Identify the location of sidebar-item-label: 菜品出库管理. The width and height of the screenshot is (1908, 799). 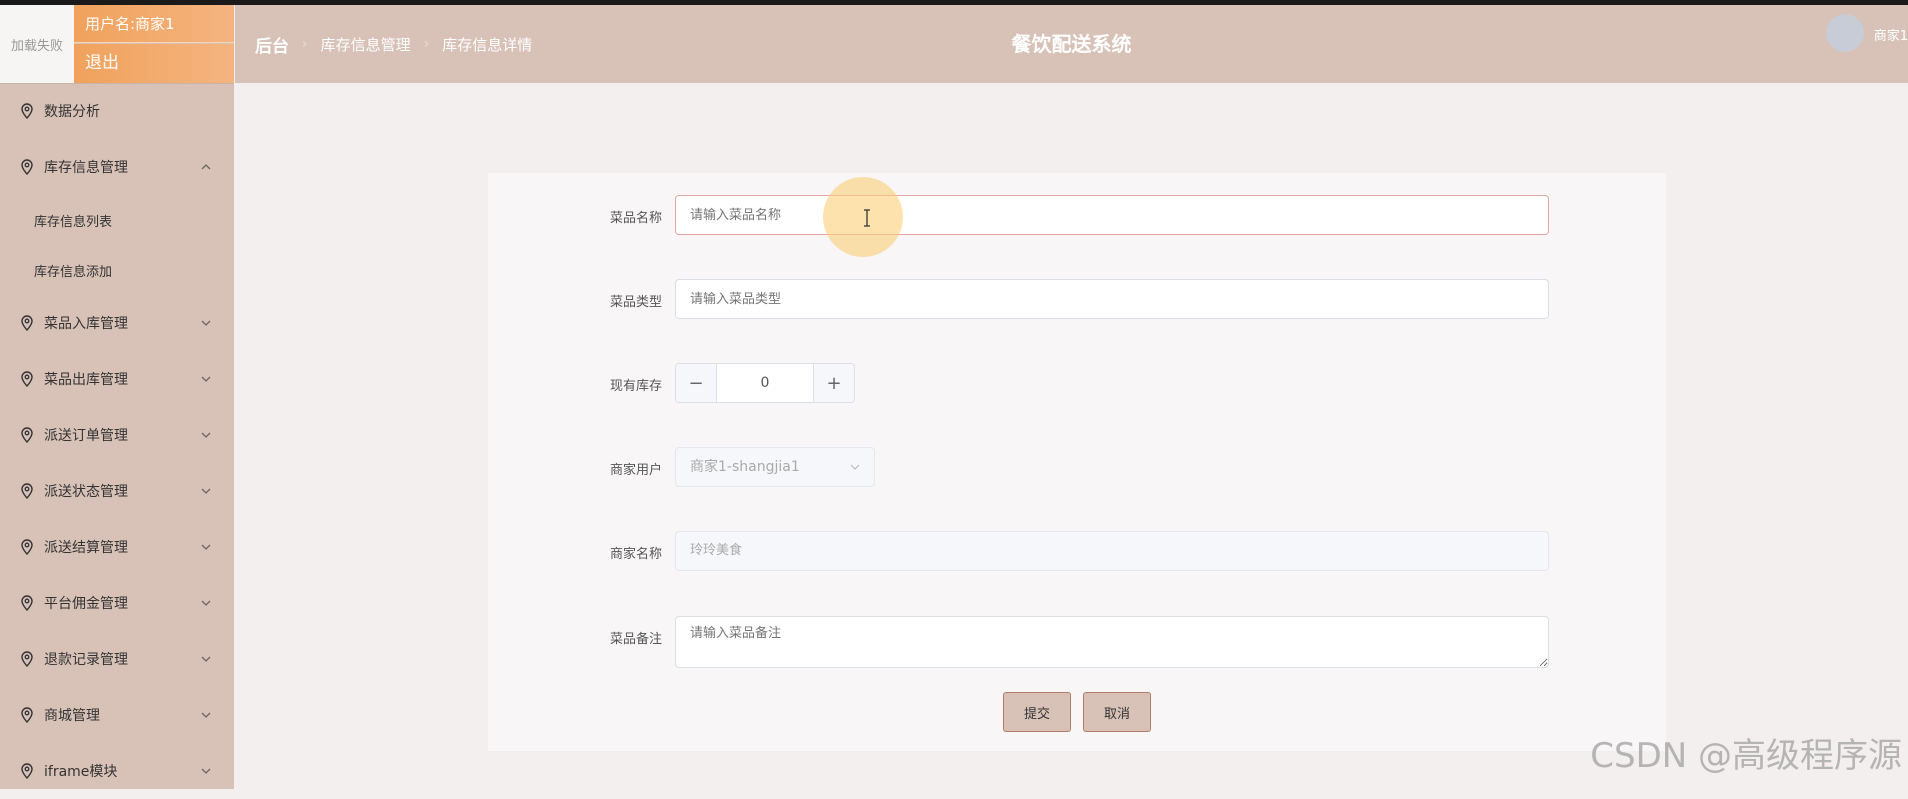
(86, 380).